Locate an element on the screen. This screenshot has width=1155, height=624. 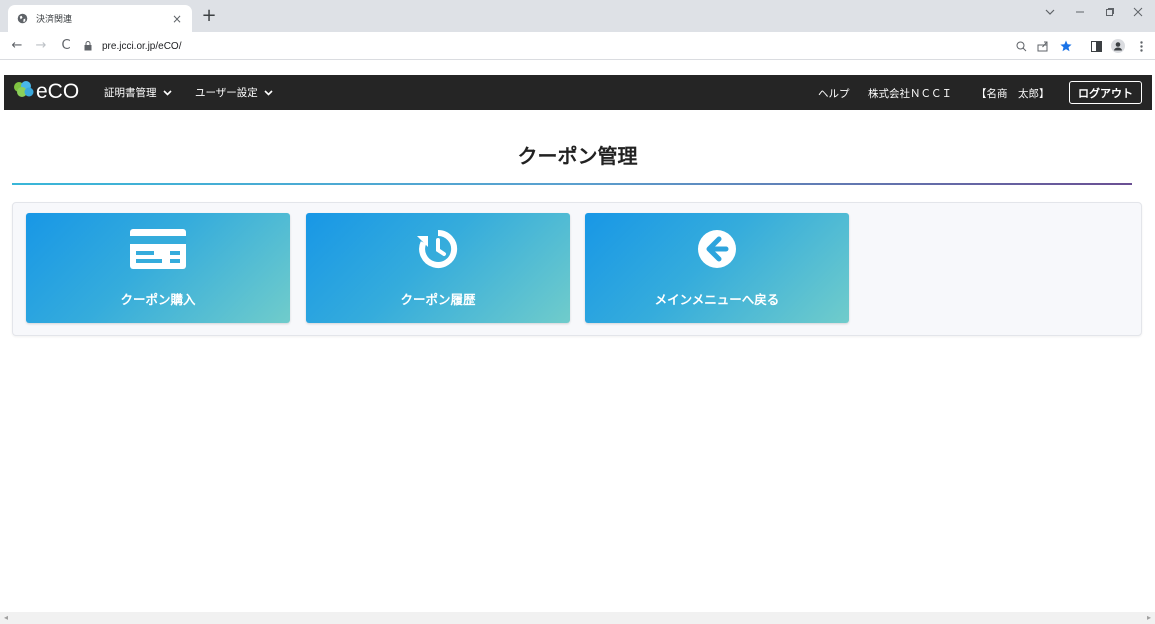
minimize-button is located at coordinates (1080, 13).